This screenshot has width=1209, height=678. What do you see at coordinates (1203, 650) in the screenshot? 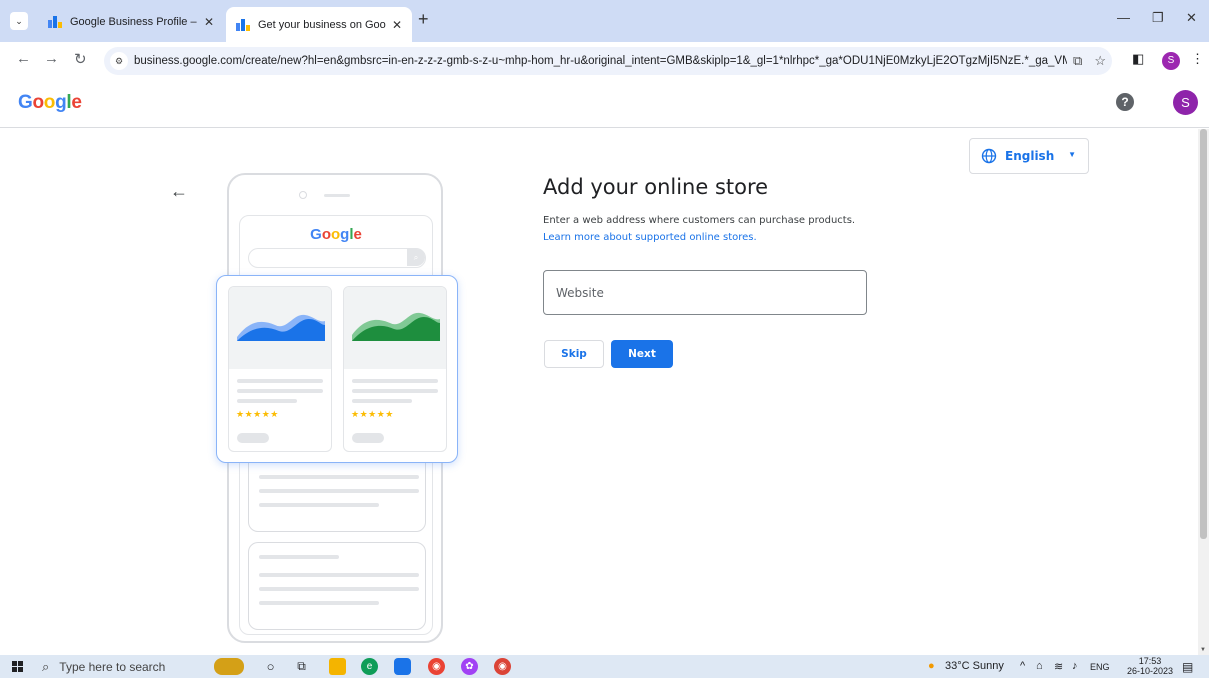
I see `scroll-down-icon: ▼` at bounding box center [1203, 650].